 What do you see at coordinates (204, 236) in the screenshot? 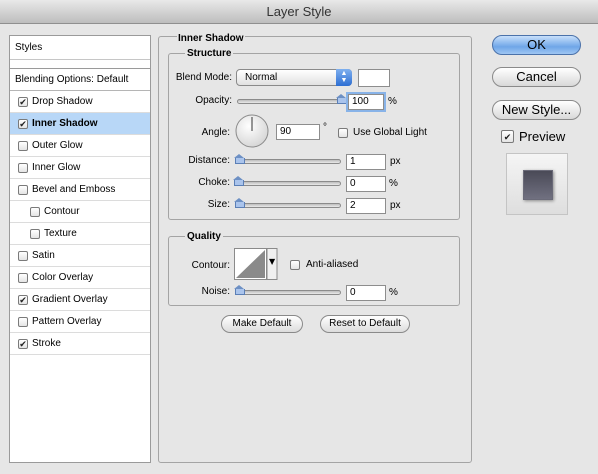
I see `quality-title: Quality` at bounding box center [204, 236].